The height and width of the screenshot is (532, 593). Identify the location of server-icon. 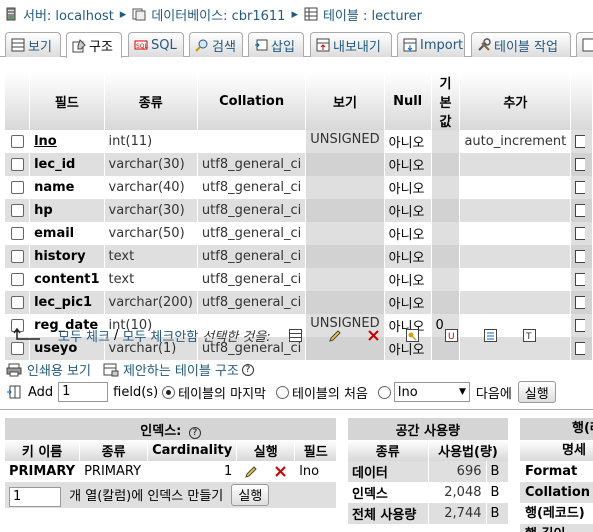
(11, 14).